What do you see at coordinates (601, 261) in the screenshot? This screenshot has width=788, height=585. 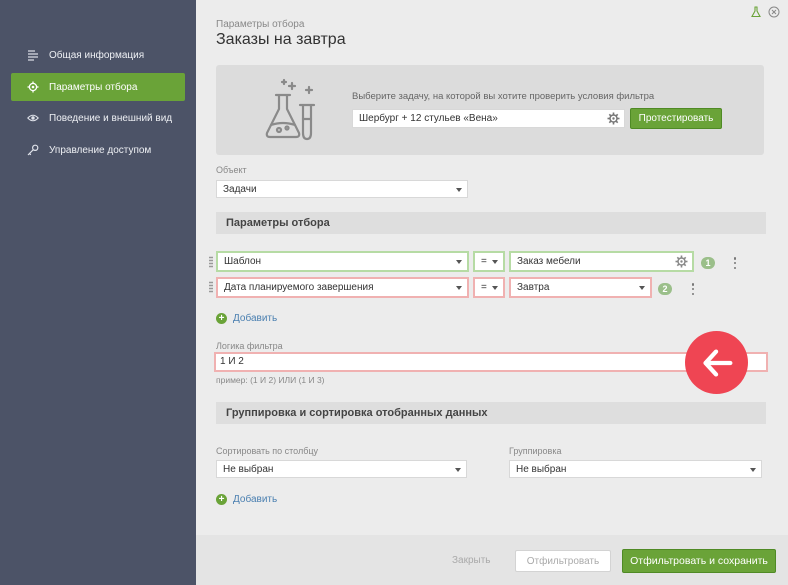 I see `condition-value-select: Заказ мебели` at bounding box center [601, 261].